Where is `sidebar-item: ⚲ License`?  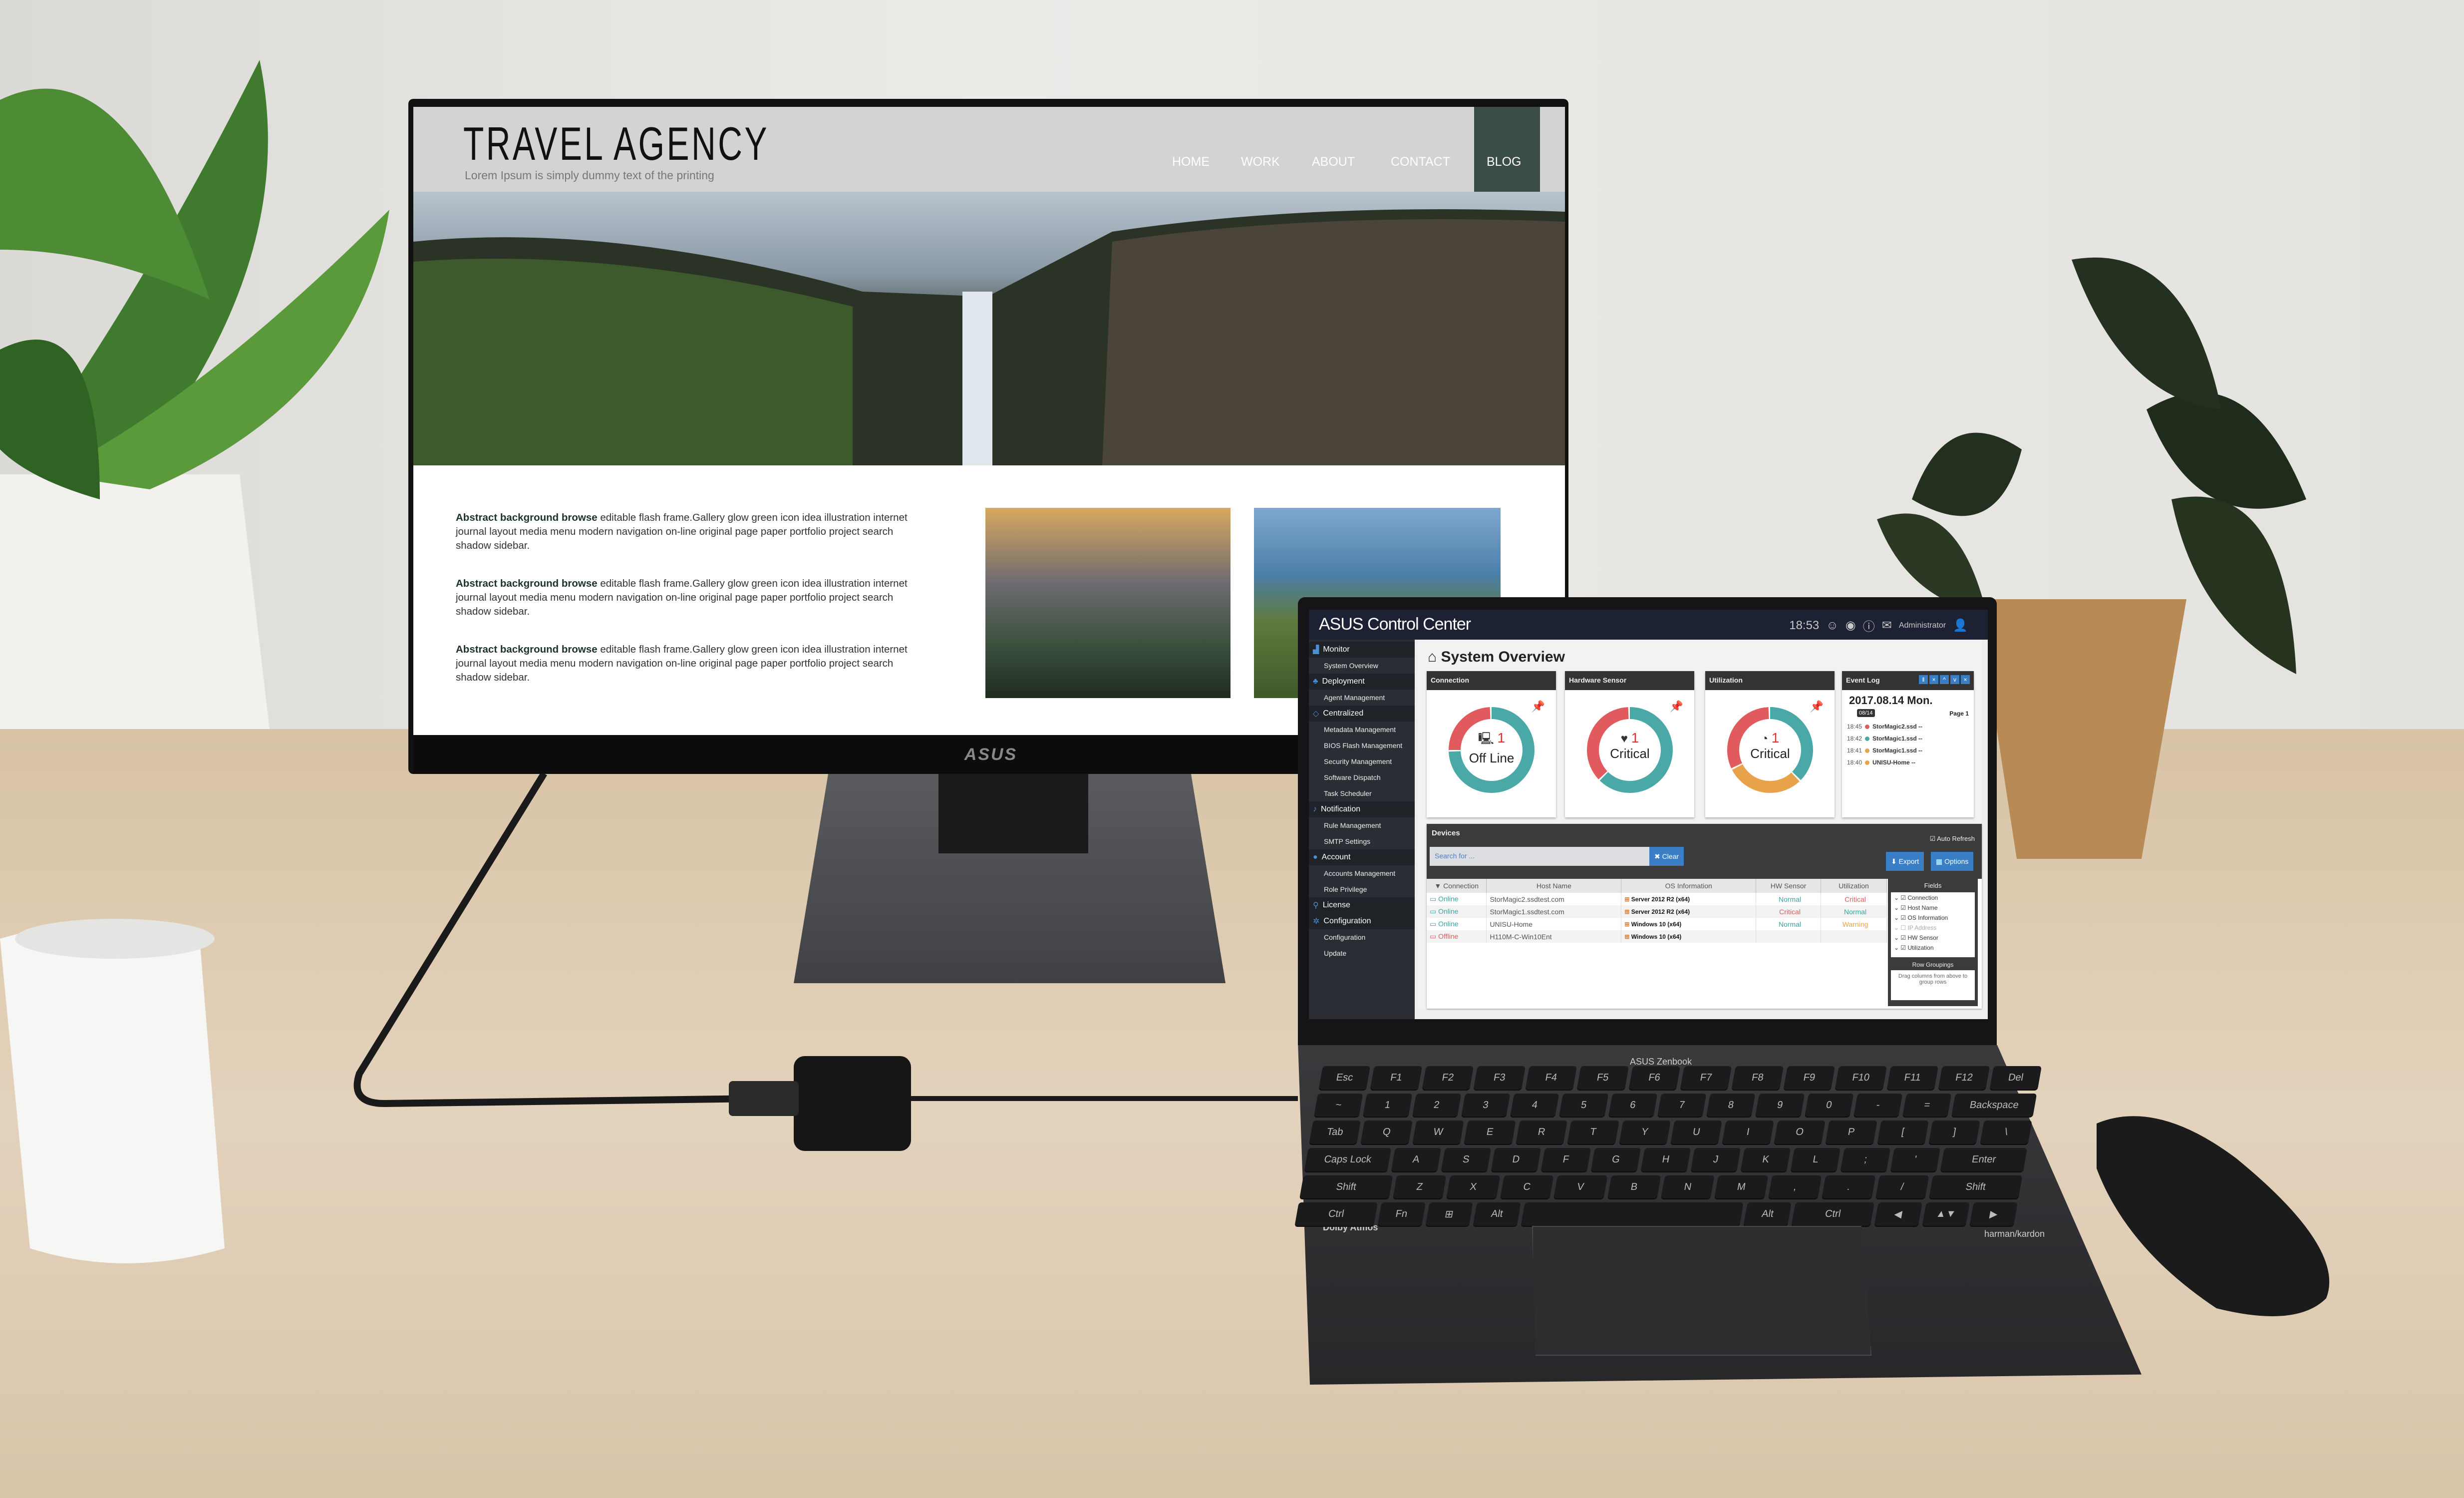 sidebar-item: ⚲ License is located at coordinates (1362, 905).